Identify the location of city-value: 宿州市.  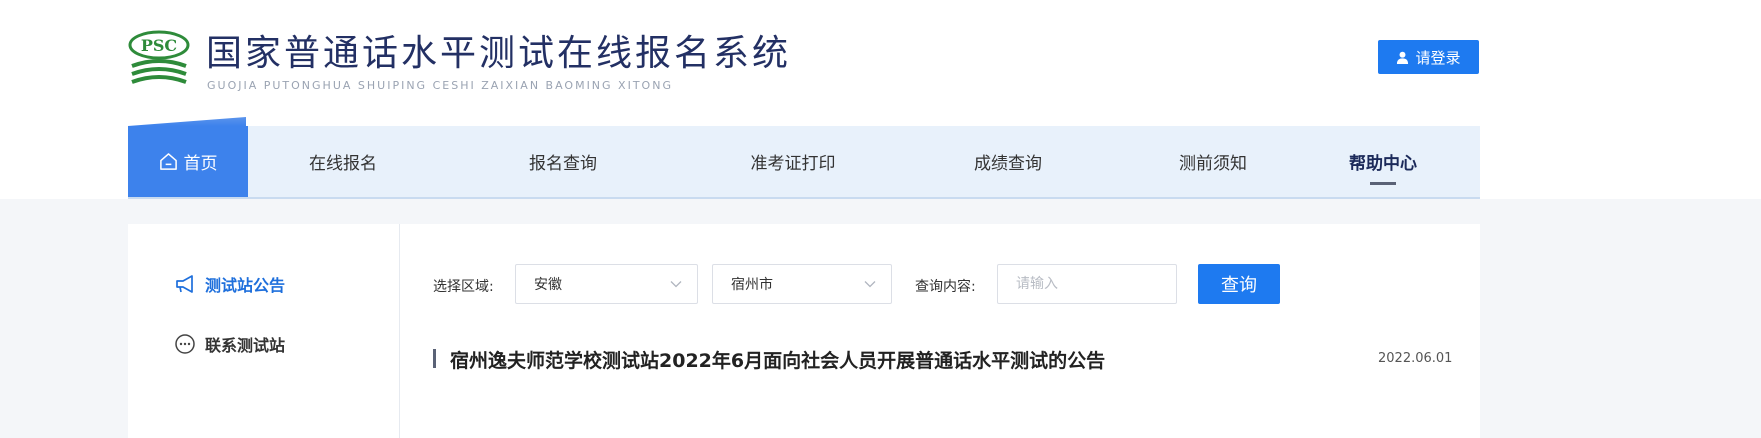
(752, 285).